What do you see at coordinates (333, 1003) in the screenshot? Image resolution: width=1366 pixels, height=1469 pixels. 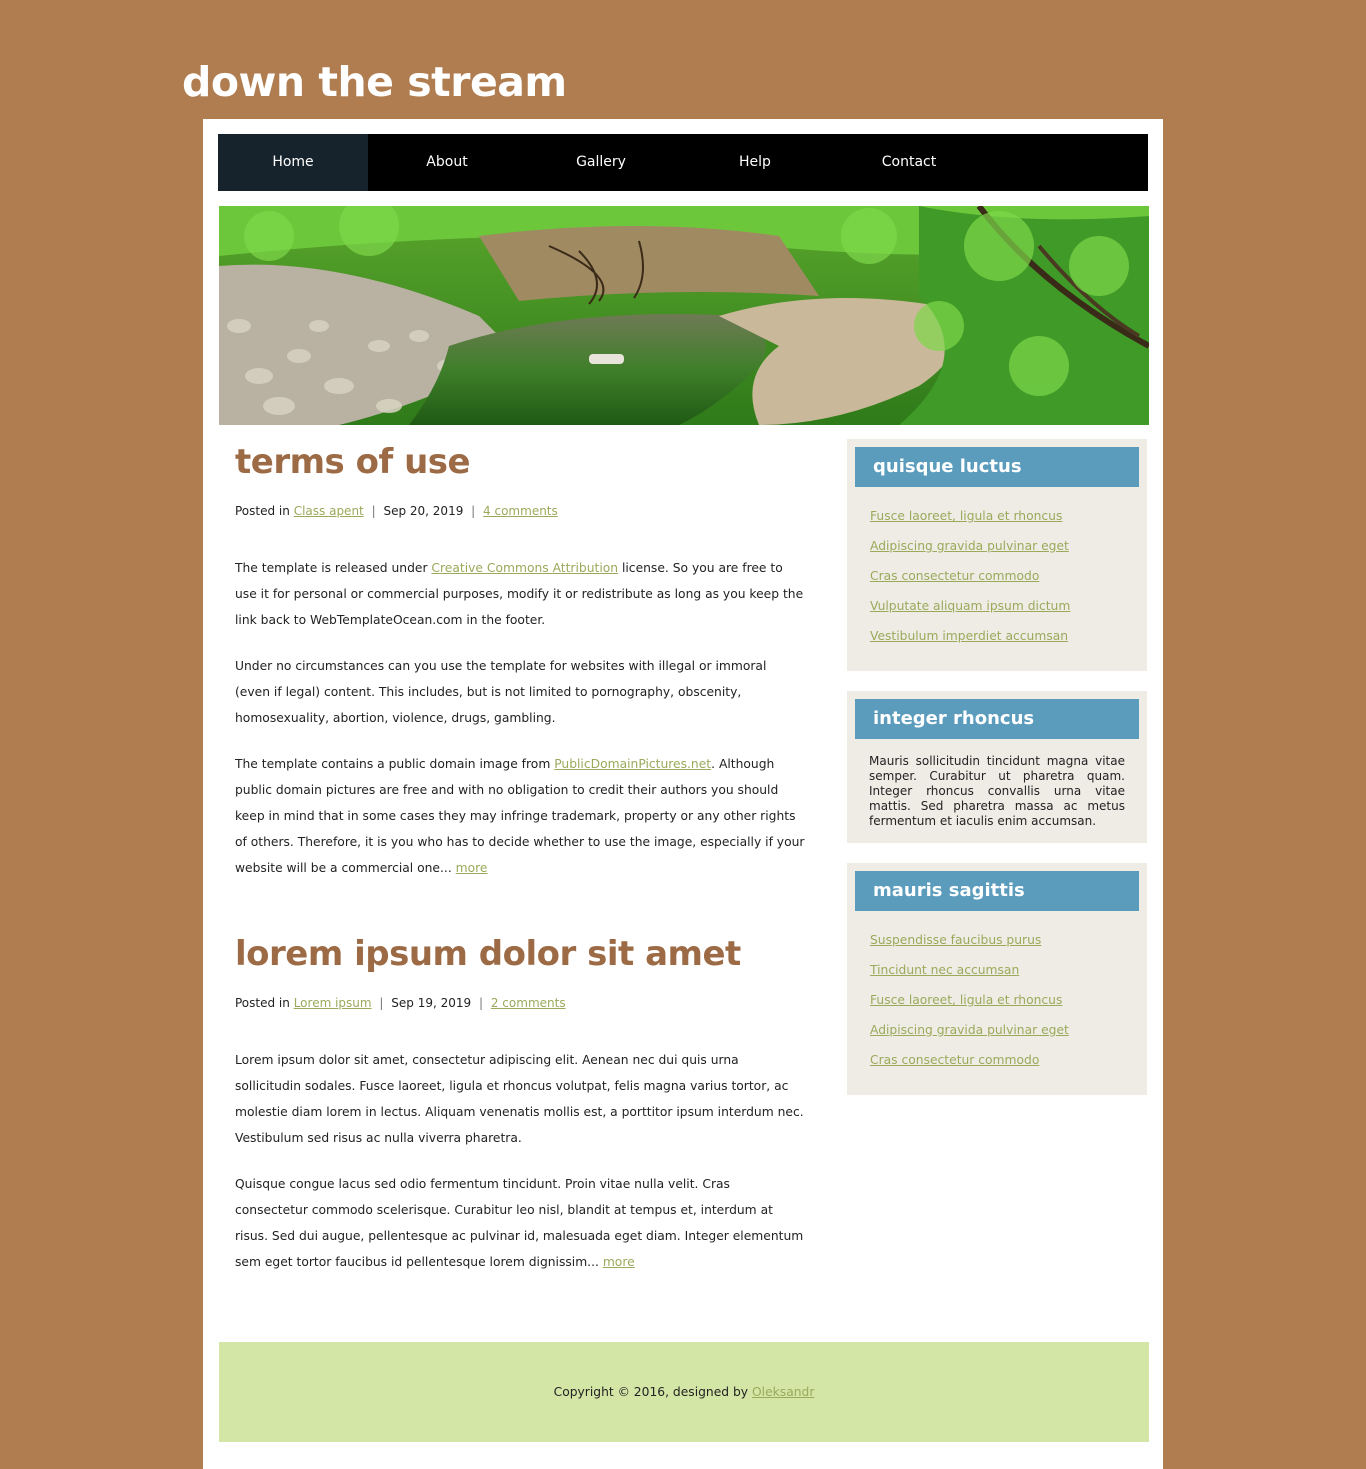 I see `category-link: Lorem ipsum` at bounding box center [333, 1003].